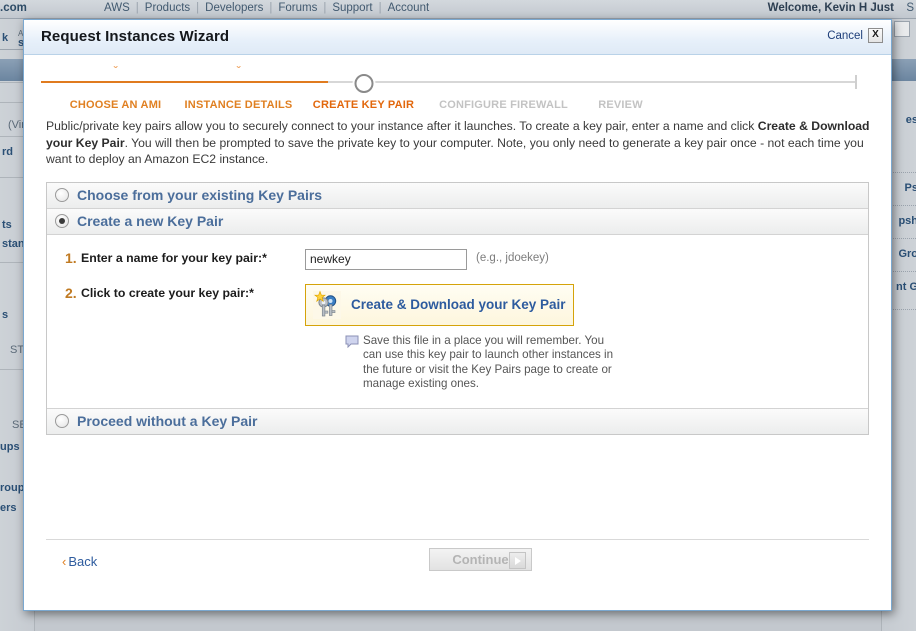 The width and height of the screenshot is (916, 631). What do you see at coordinates (457, 195) in the screenshot?
I see `option-choose-existing-key-pairs: Choose from your existing Key Pairs` at bounding box center [457, 195].